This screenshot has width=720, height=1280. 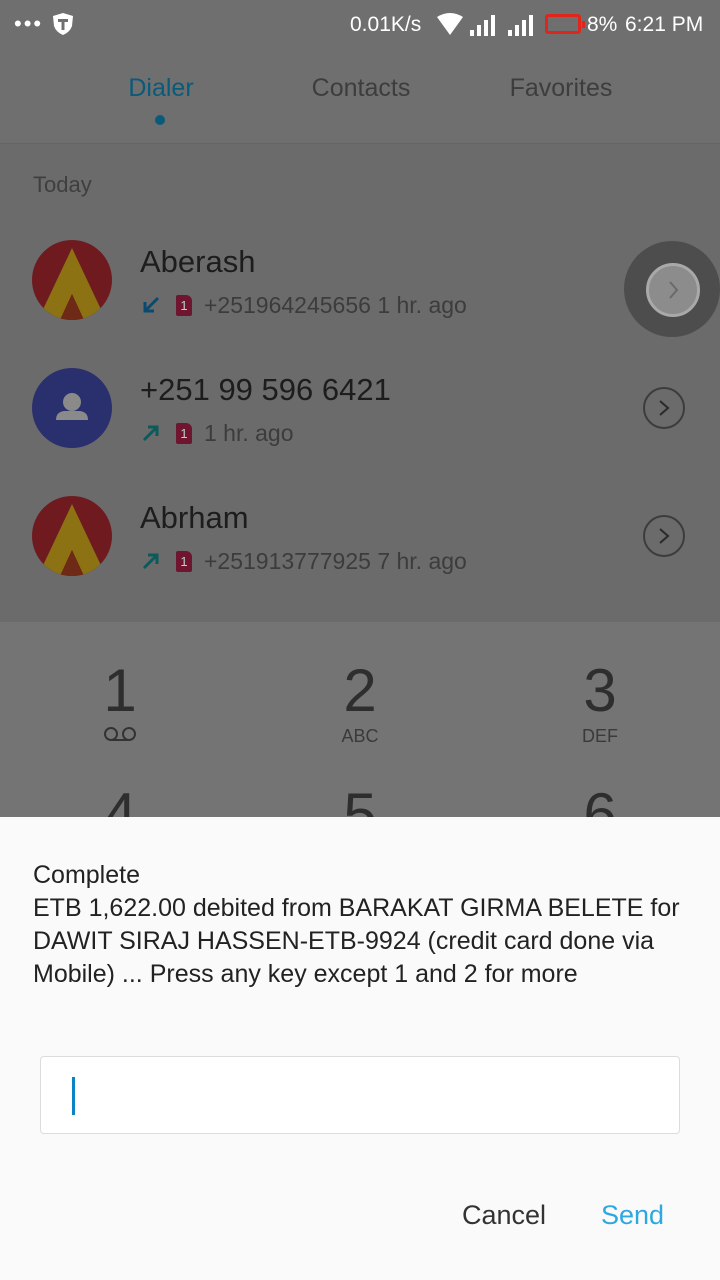 I want to click on key-digit: 2, so click(x=360, y=690).